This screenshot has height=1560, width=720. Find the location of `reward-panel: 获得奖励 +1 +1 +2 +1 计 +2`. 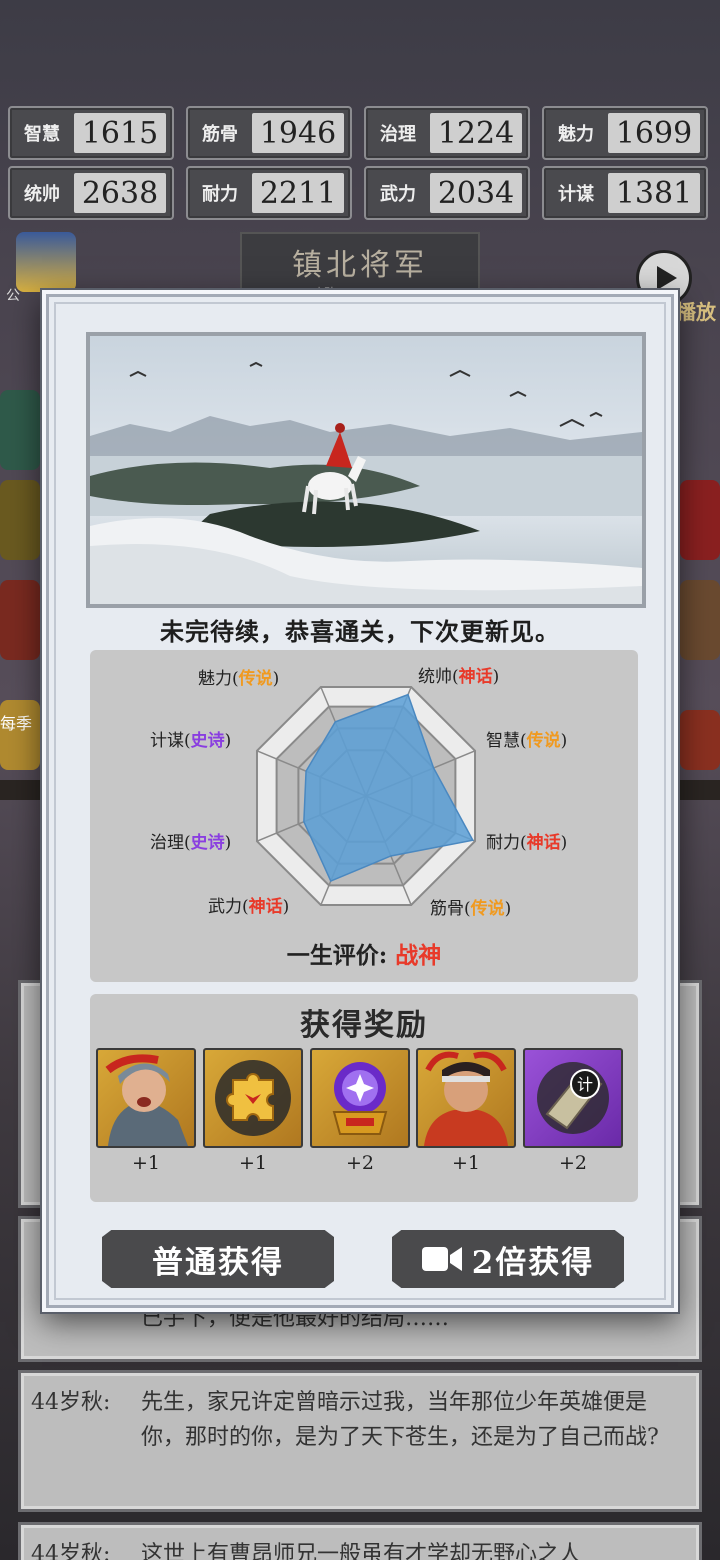

reward-panel: 获得奖励 +1 +1 +2 +1 计 +2 is located at coordinates (364, 1098).